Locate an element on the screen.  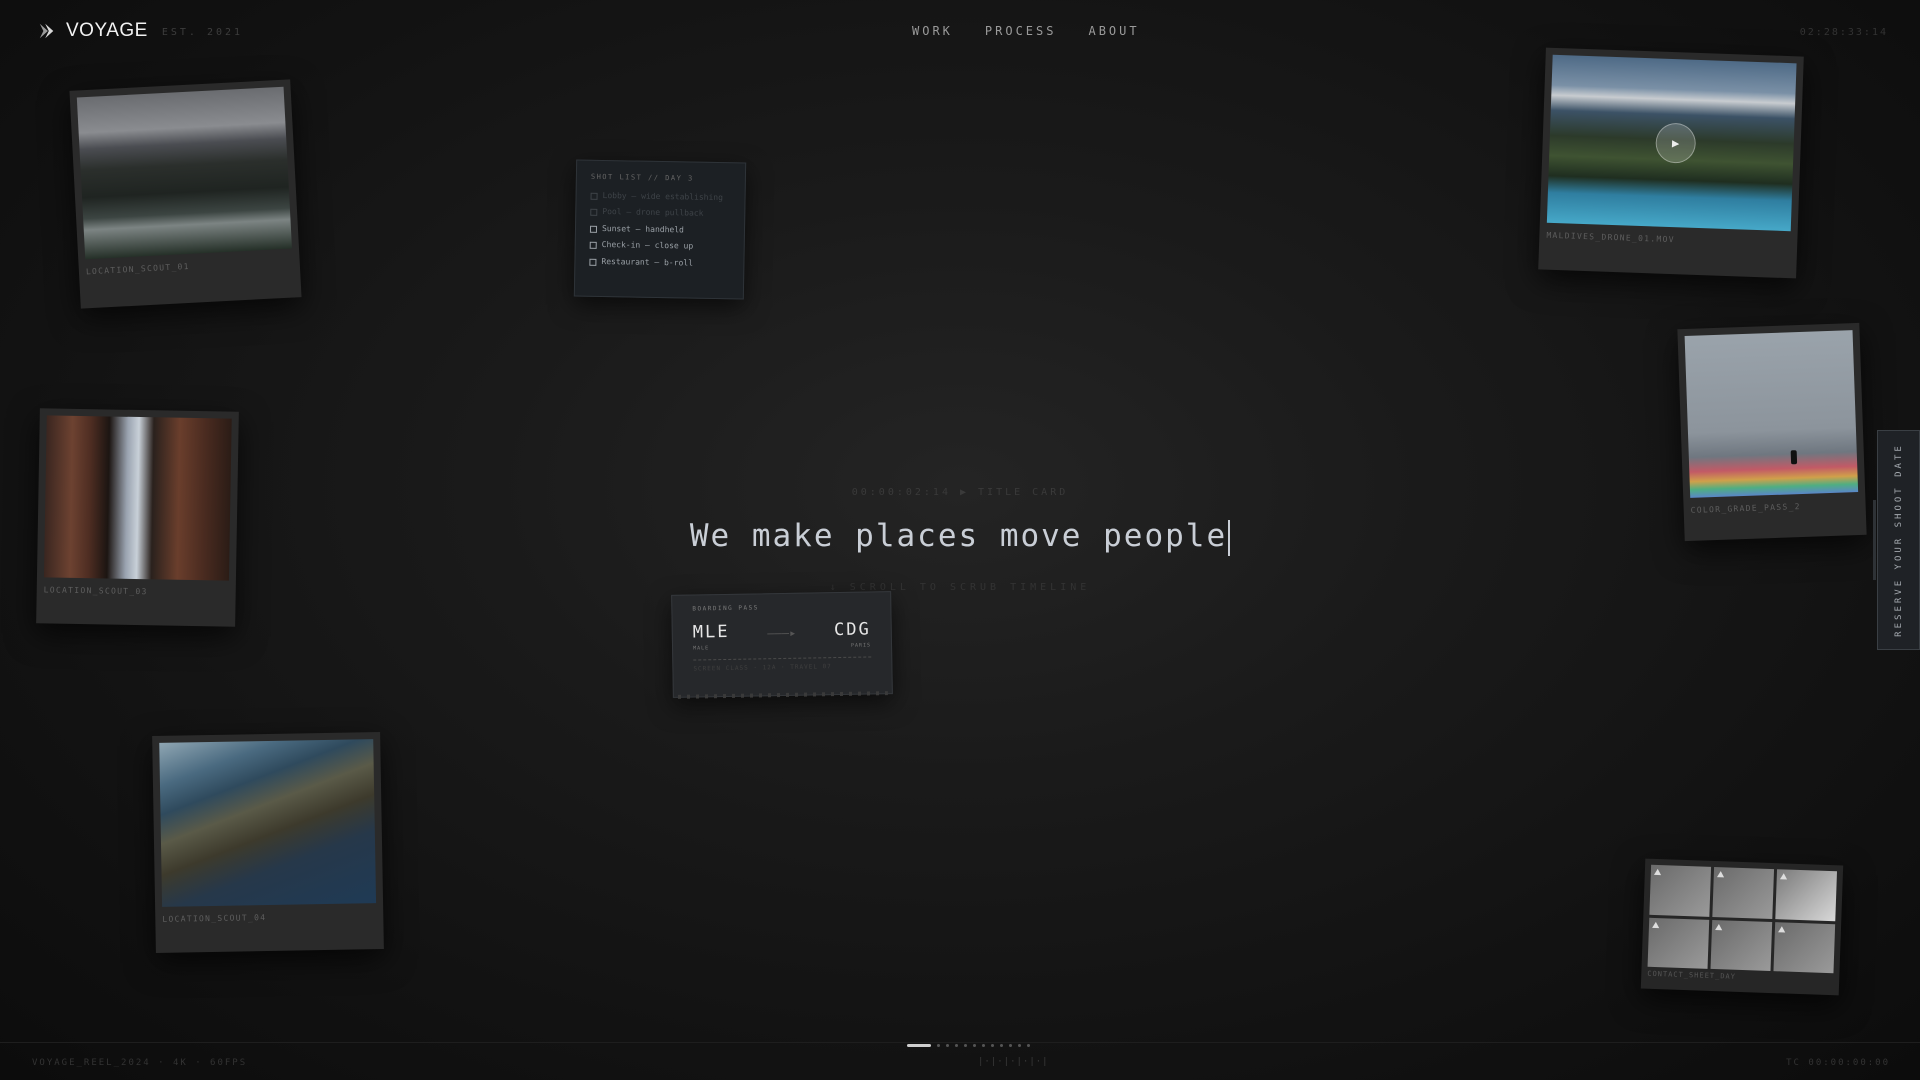
timeline-ruler: |·|·|·|·|·| is located at coordinates (1013, 1062).